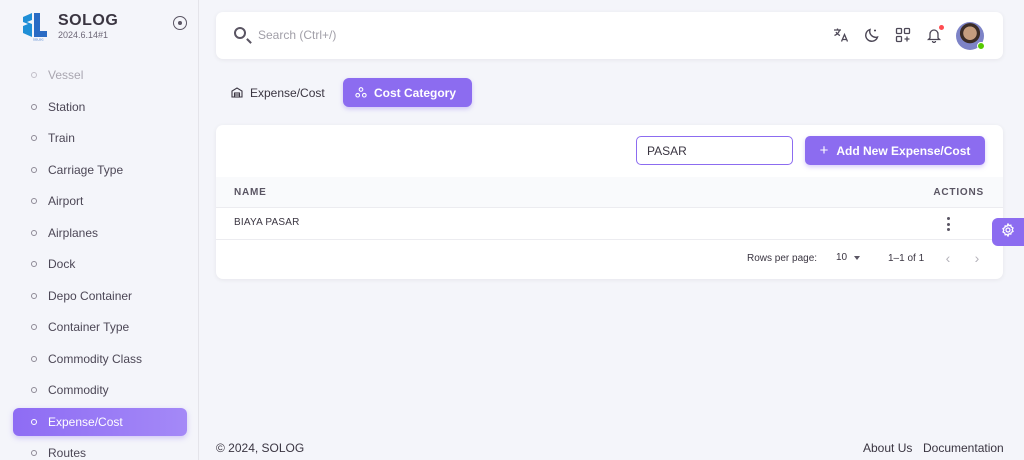 The image size is (1024, 460). What do you see at coordinates (62, 264) in the screenshot?
I see `sidebar-item-label: Dock` at bounding box center [62, 264].